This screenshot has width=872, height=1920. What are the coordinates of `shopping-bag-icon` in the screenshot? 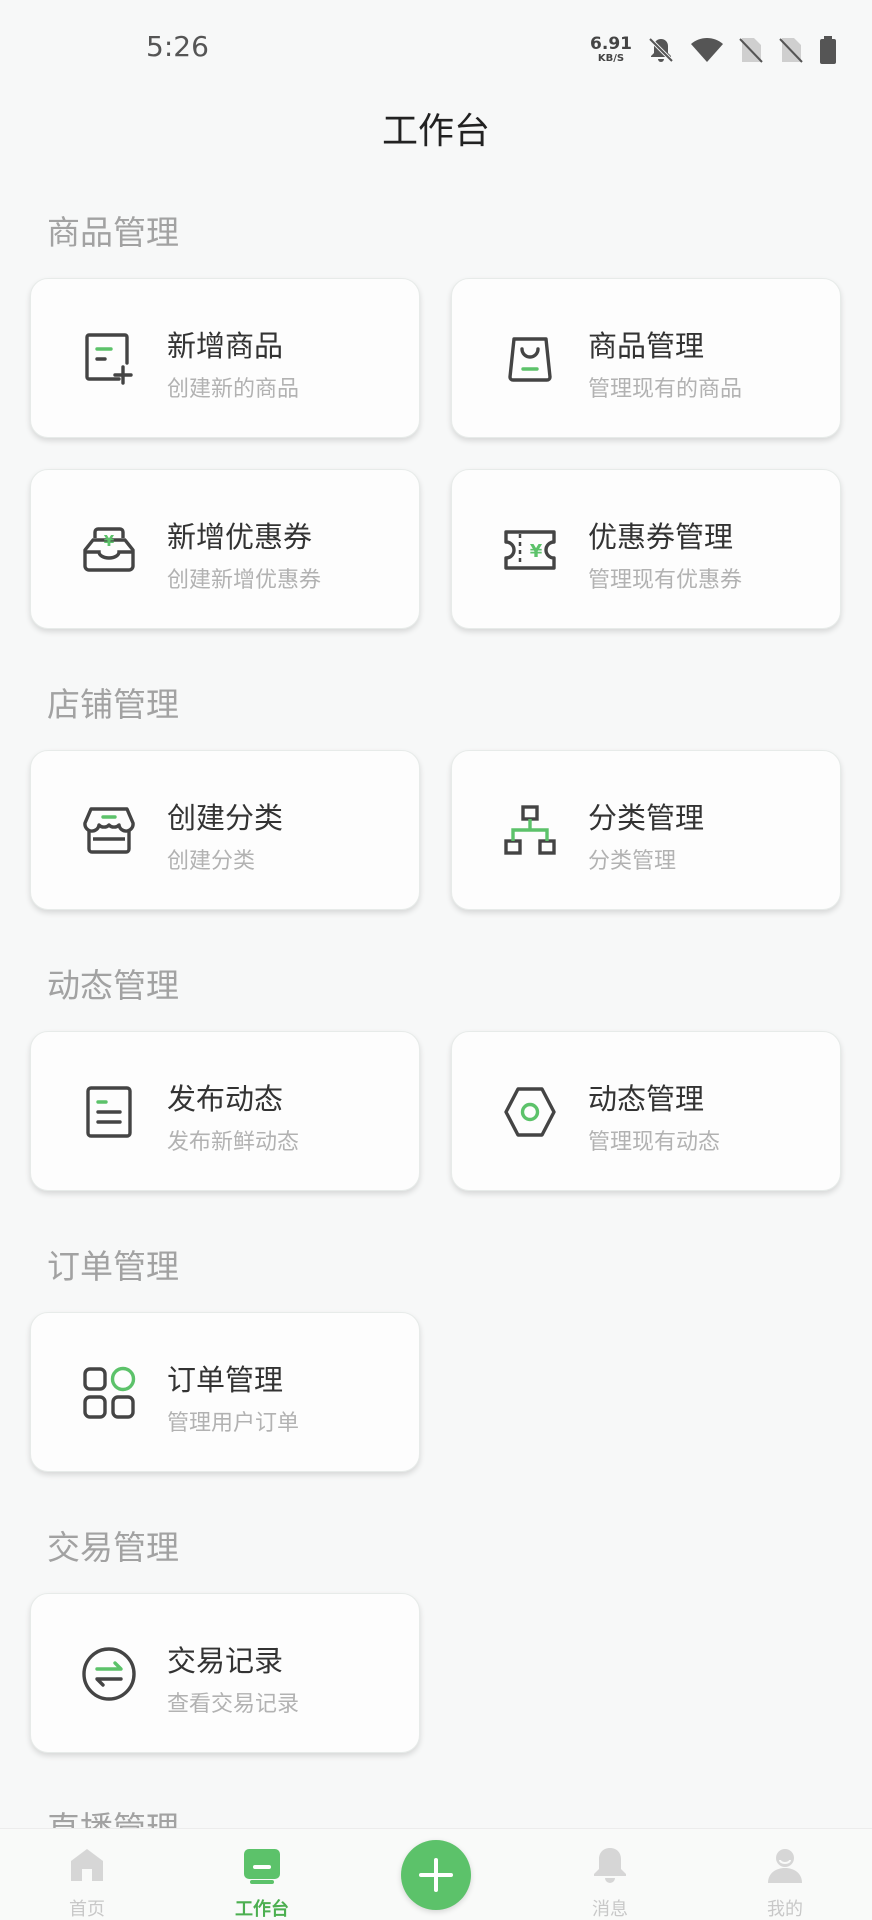 It's located at (530, 359).